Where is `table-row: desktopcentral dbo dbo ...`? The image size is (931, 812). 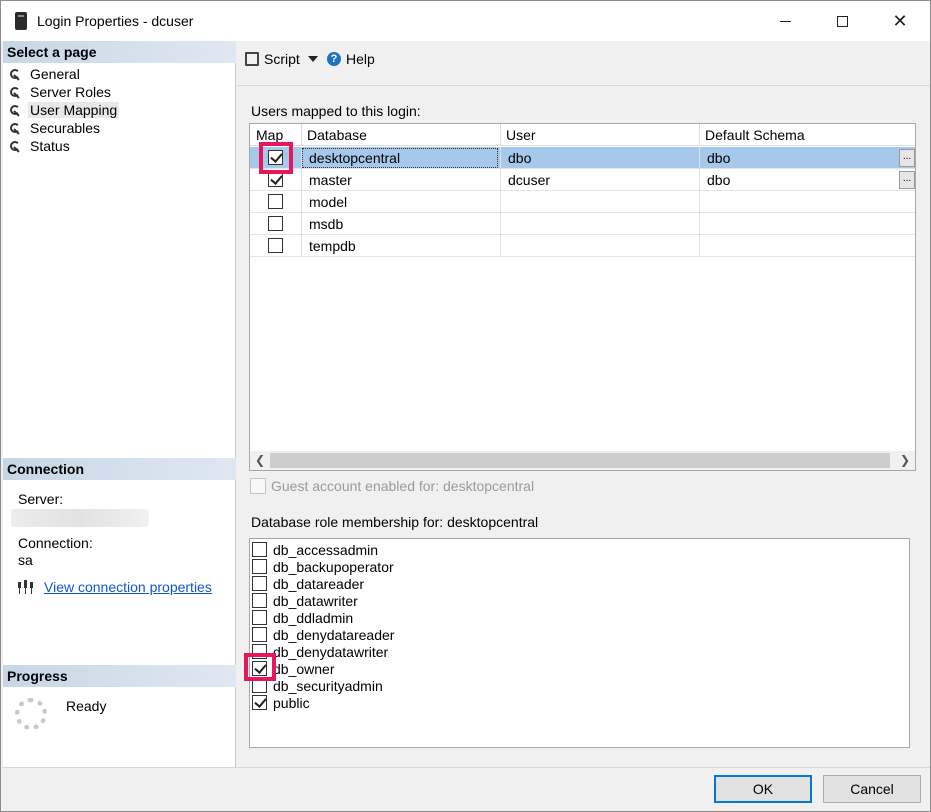 table-row: desktopcentral dbo dbo ... is located at coordinates (582, 158).